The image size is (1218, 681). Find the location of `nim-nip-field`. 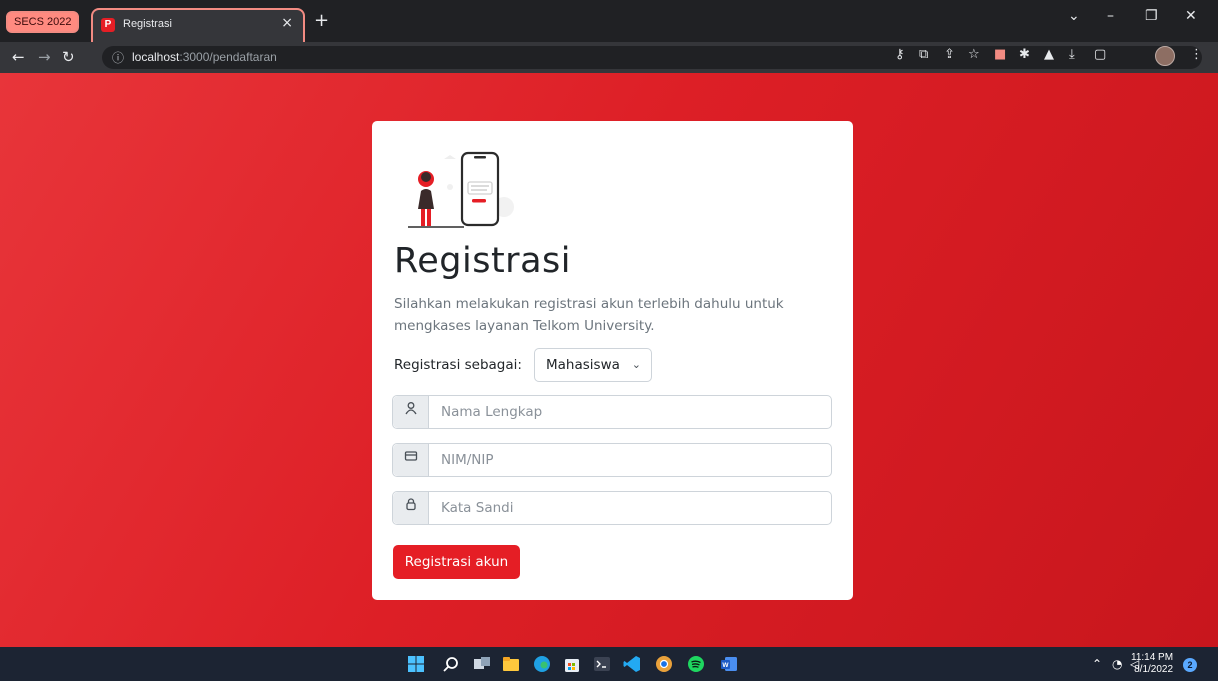

nim-nip-field is located at coordinates (612, 460).